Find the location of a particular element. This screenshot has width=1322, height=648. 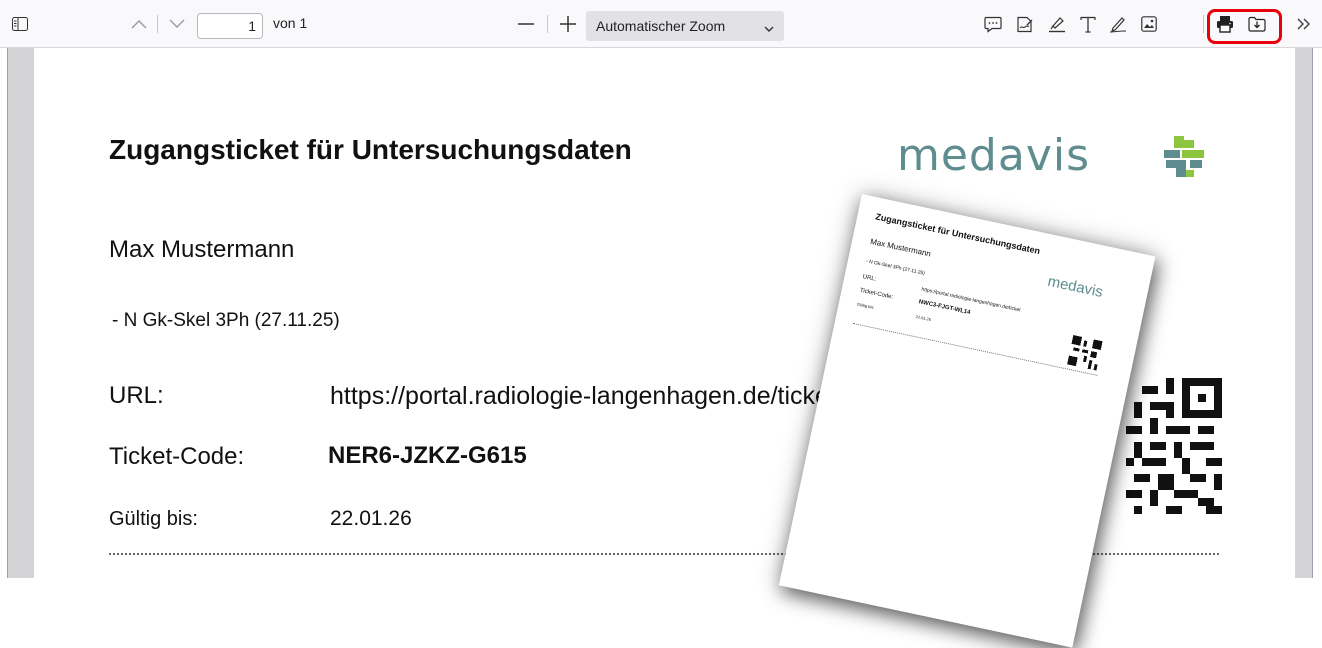

medavis-logo-text: medavis is located at coordinates (994, 155).